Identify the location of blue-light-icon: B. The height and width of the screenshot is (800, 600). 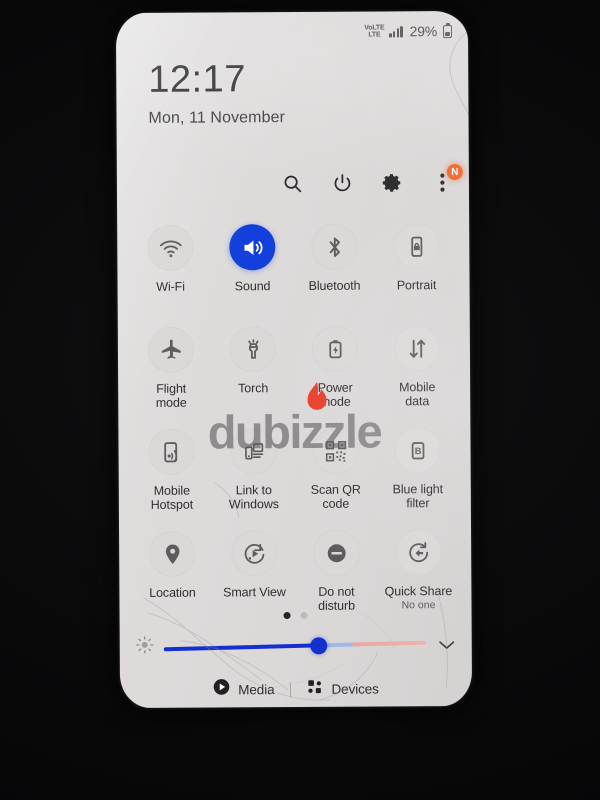
(417, 450).